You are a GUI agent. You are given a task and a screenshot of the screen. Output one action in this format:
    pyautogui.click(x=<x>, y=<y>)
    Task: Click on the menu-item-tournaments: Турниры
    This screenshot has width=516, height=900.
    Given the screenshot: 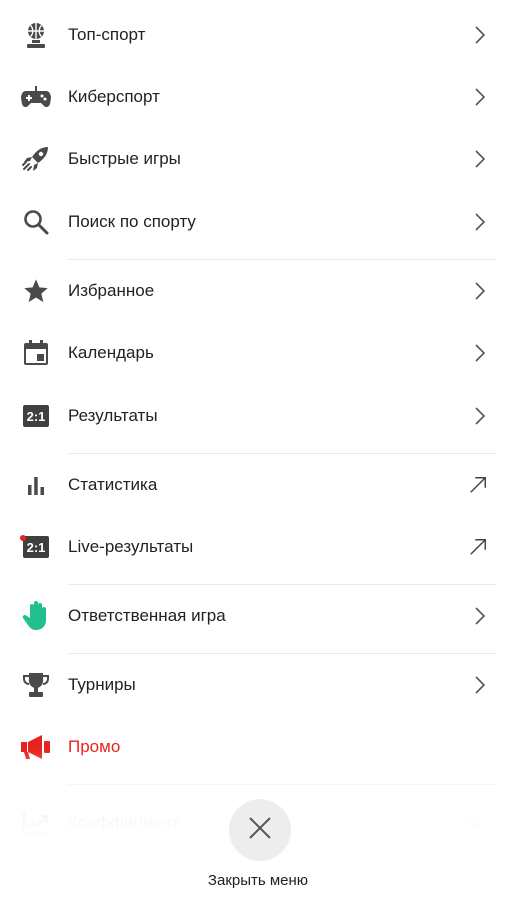 What is the action you would take?
    pyautogui.click(x=258, y=685)
    